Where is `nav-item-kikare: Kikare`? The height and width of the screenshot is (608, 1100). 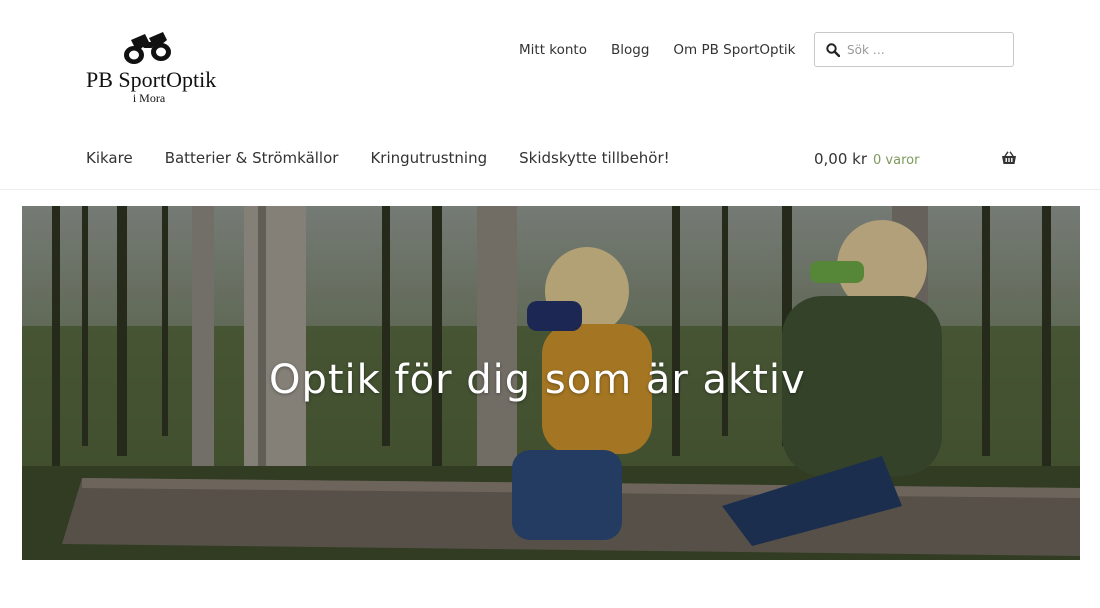
nav-item-kikare: Kikare is located at coordinates (109, 158).